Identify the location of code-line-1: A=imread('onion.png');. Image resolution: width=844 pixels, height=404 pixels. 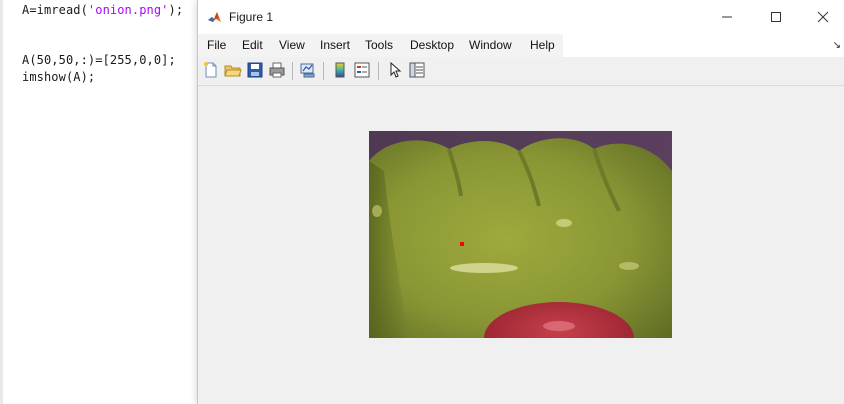
(102, 10).